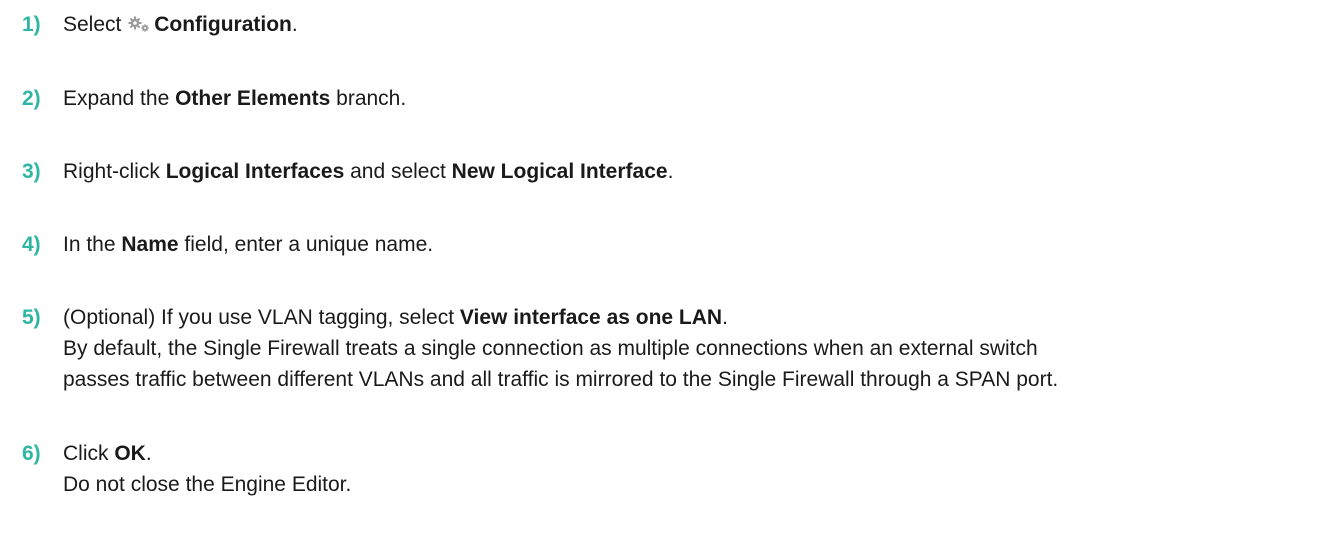 This screenshot has width=1341, height=535. What do you see at coordinates (31, 171) in the screenshot?
I see `step-number: 3)` at bounding box center [31, 171].